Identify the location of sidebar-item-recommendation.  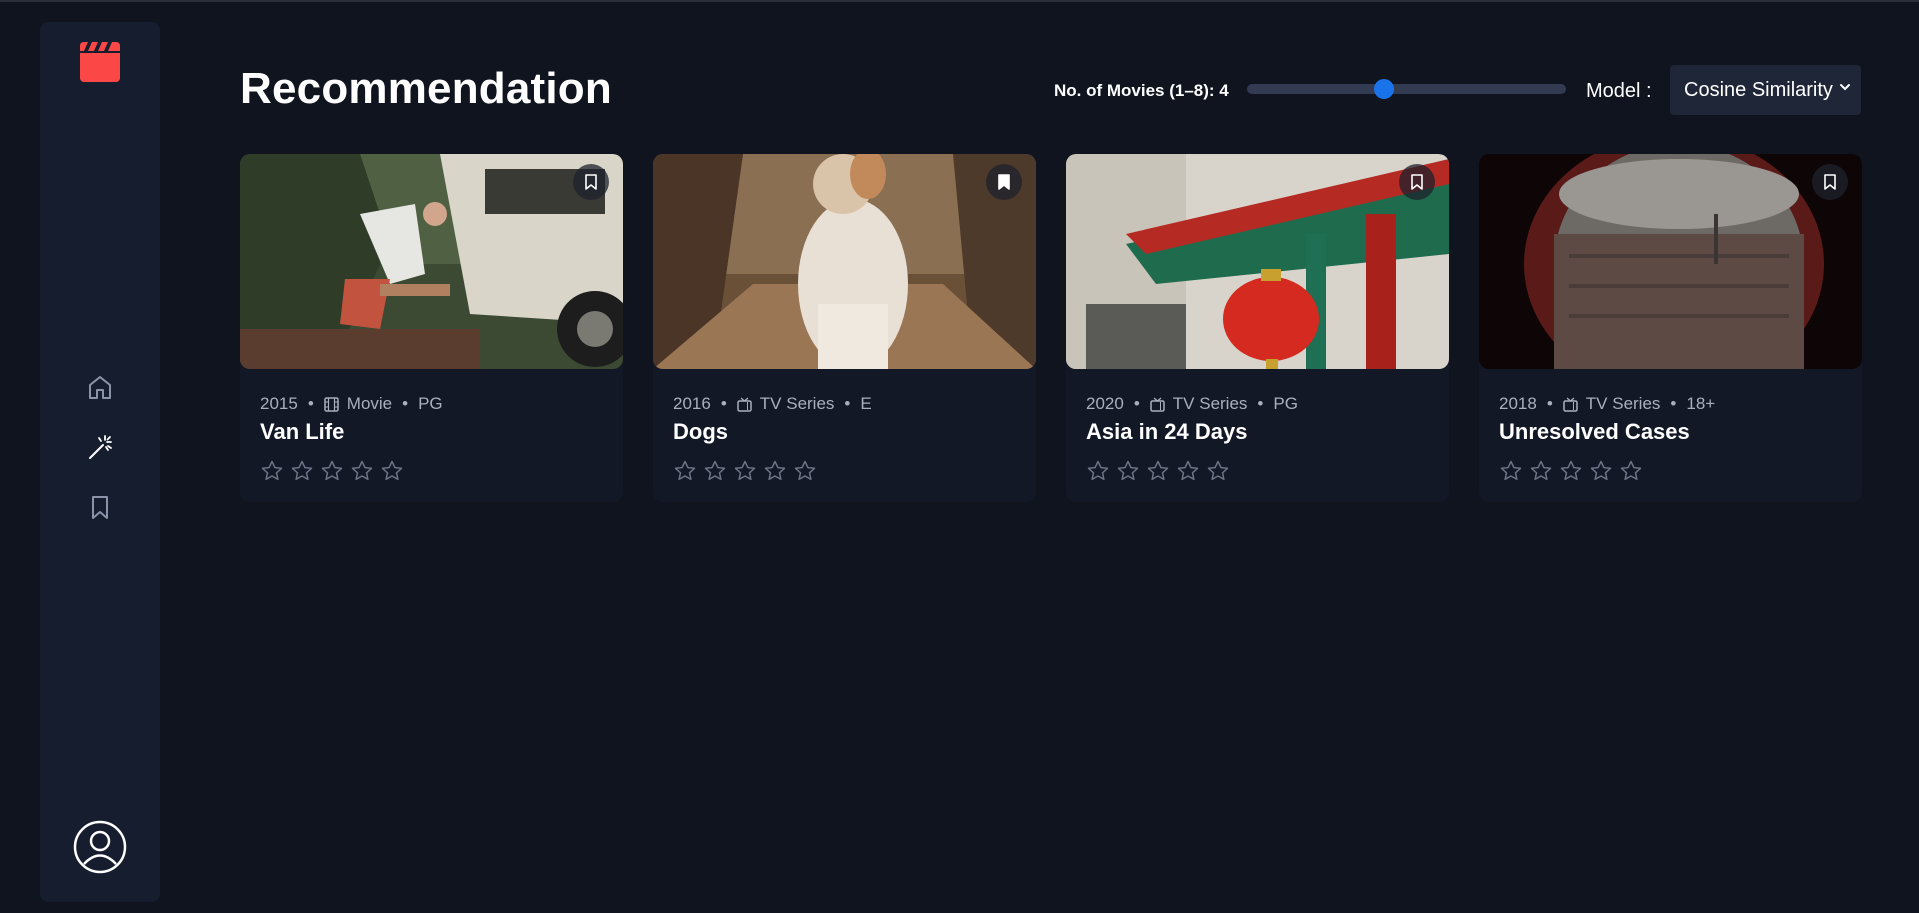
(100, 447).